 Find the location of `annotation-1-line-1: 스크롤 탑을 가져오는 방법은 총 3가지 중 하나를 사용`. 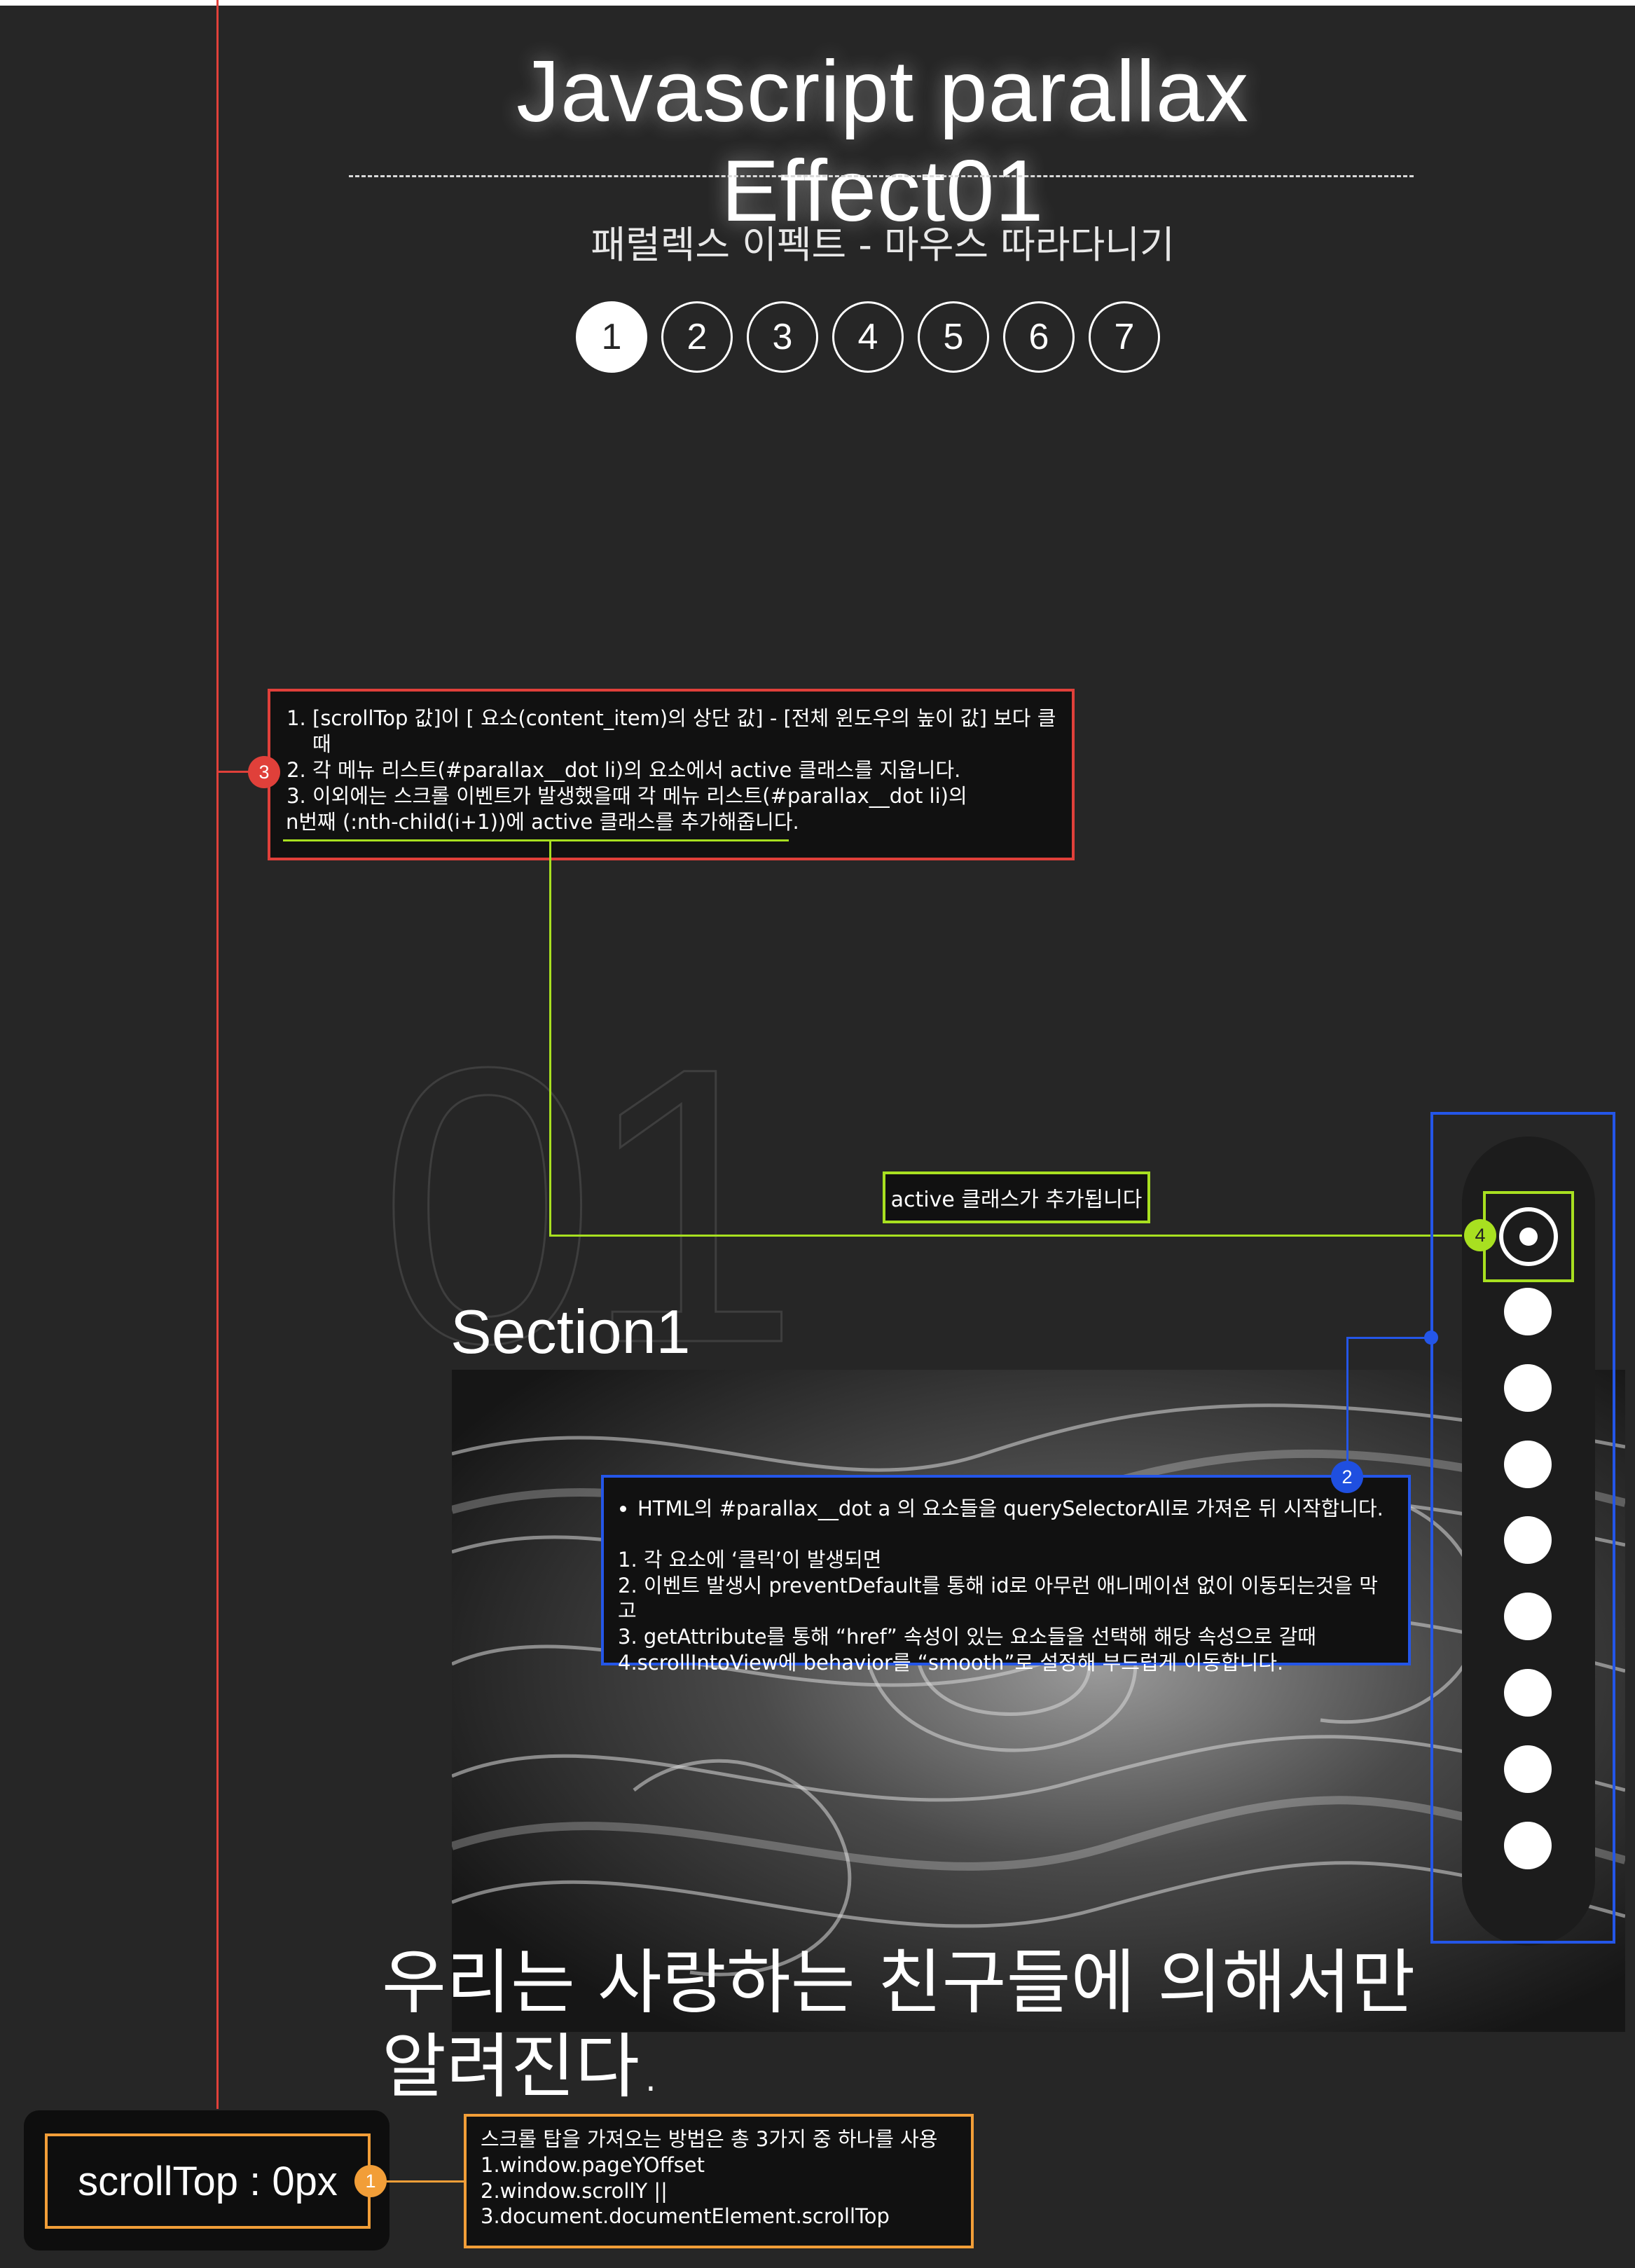

annotation-1-line-1: 스크롤 탑을 가져오는 방법은 총 3가지 중 하나를 사용 is located at coordinates (709, 2139).